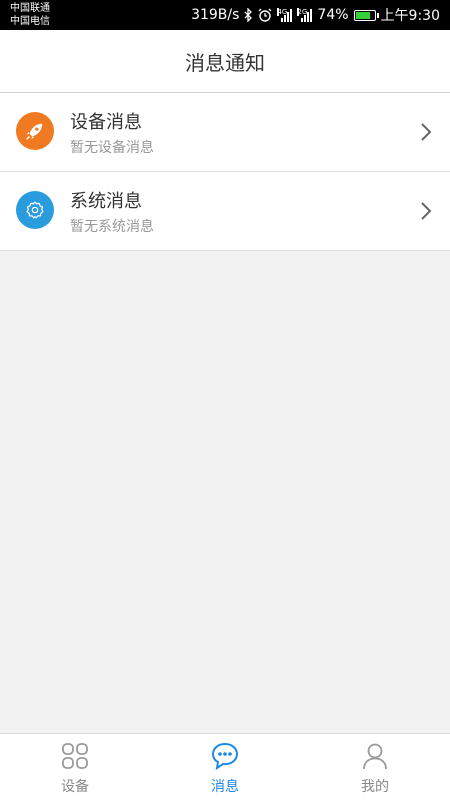  What do you see at coordinates (282, 12) in the screenshot?
I see `sim1-gen-label: 4G` at bounding box center [282, 12].